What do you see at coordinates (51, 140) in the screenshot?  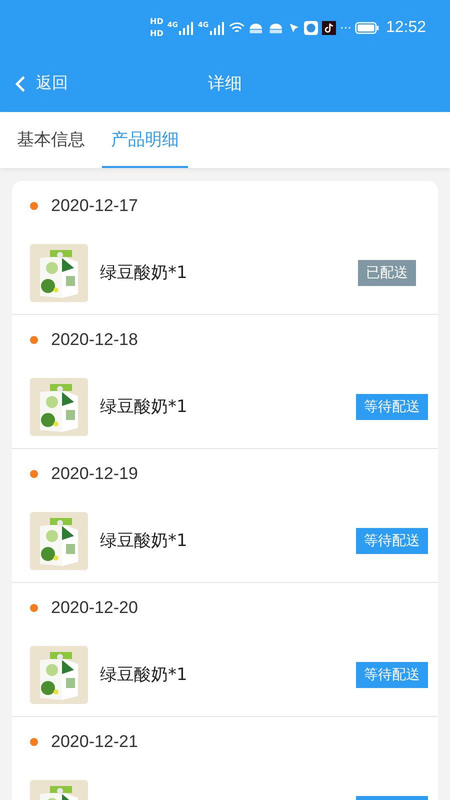 I see `tab: 基本信息` at bounding box center [51, 140].